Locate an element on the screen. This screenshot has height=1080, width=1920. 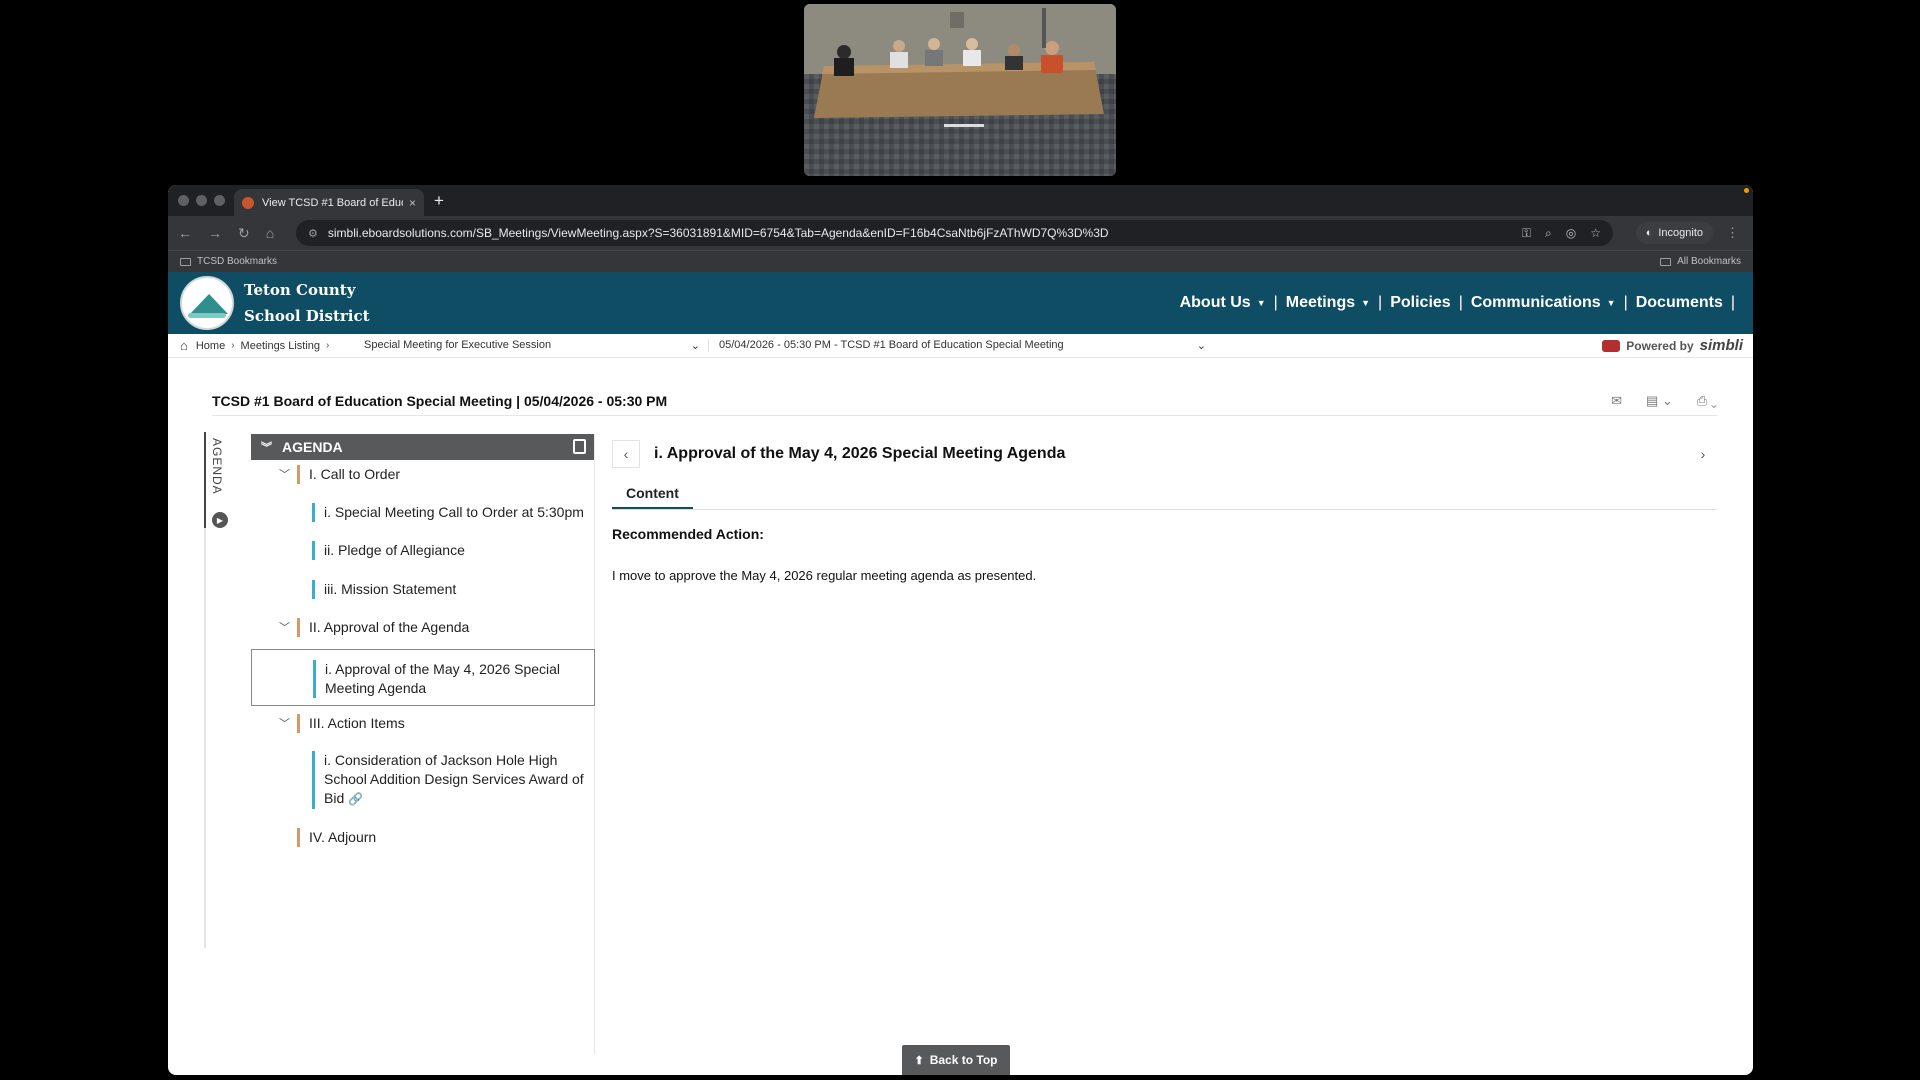
nav-documents-label: Documents is located at coordinates (1679, 302).